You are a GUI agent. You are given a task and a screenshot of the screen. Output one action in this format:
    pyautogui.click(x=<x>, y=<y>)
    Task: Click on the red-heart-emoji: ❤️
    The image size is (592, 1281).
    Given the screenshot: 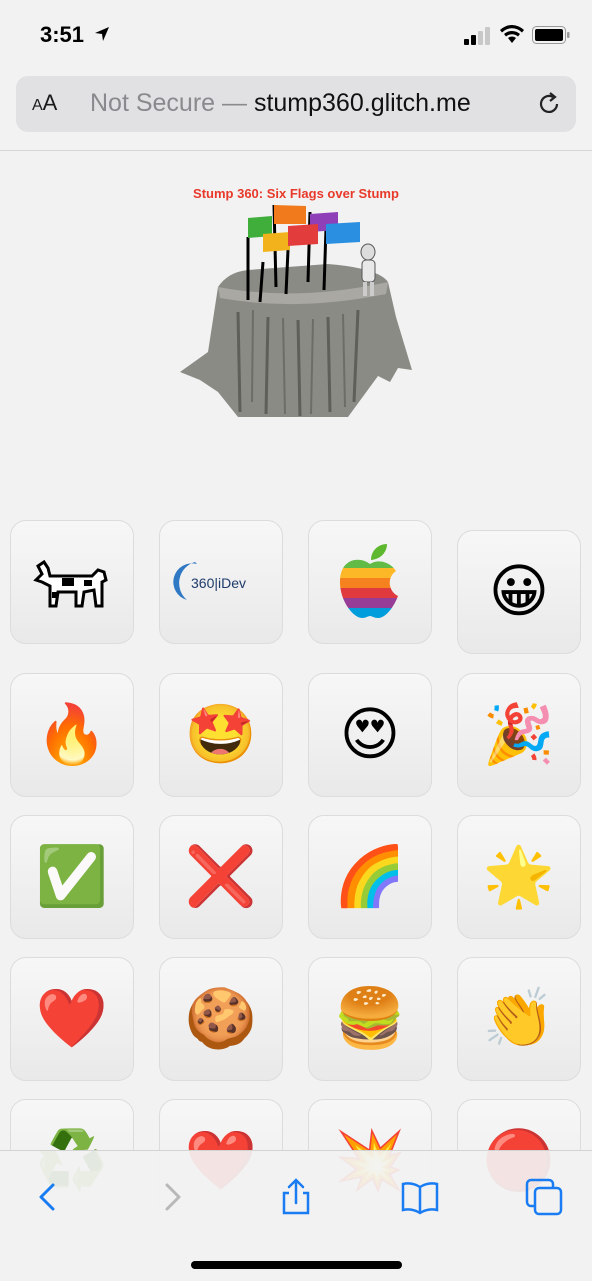 What is the action you would take?
    pyautogui.click(x=72, y=1018)
    